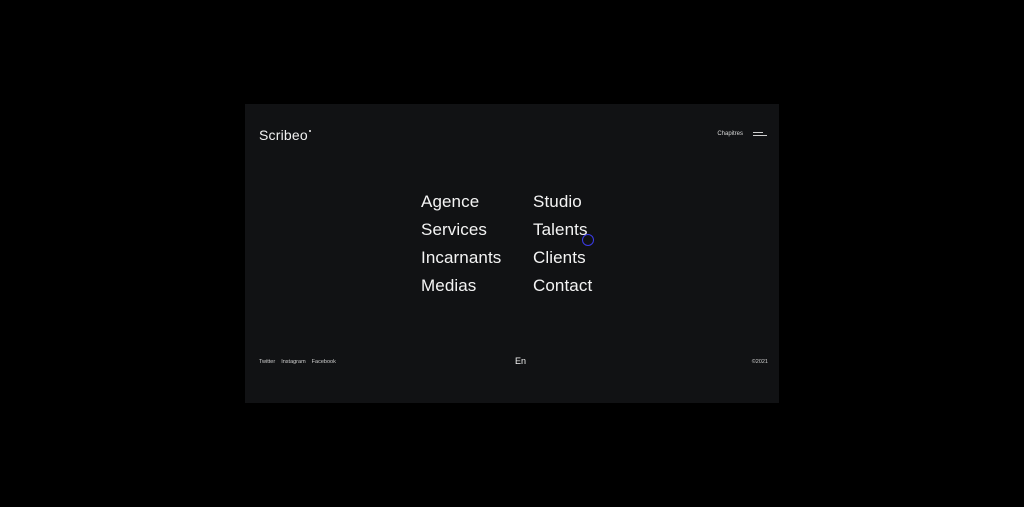  I want to click on nav-link-incarnants: Incarnants, so click(477, 261).